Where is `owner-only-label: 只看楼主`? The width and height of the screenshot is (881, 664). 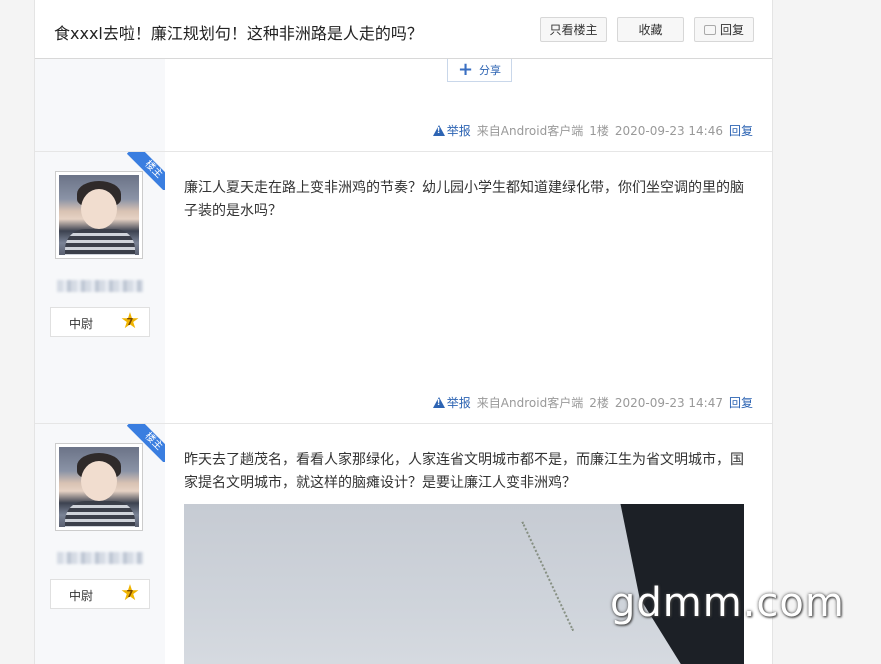 owner-only-label: 只看楼主 is located at coordinates (573, 30).